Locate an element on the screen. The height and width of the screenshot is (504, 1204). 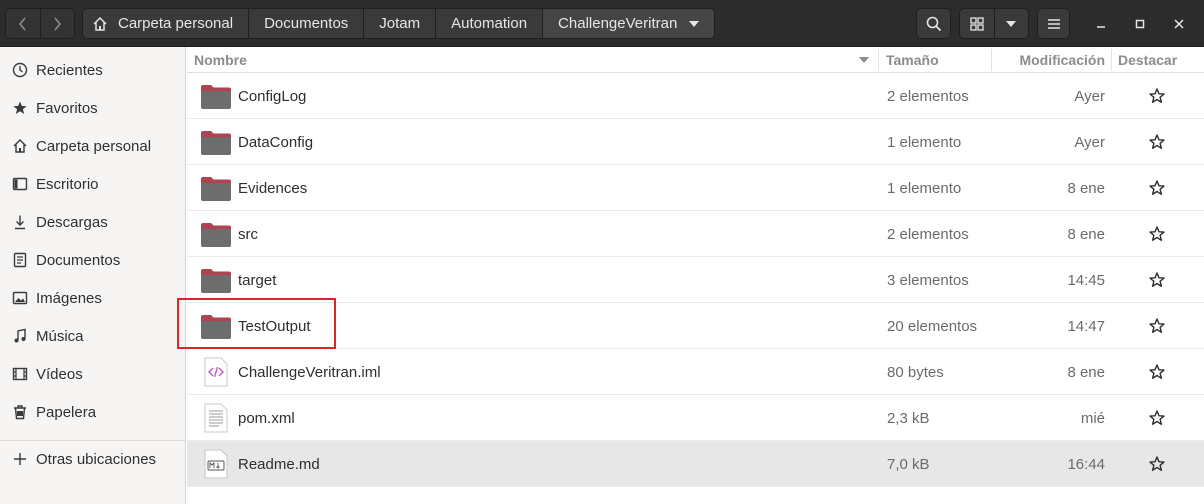
sidebar-item-label: Vídeos is located at coordinates (59, 374).